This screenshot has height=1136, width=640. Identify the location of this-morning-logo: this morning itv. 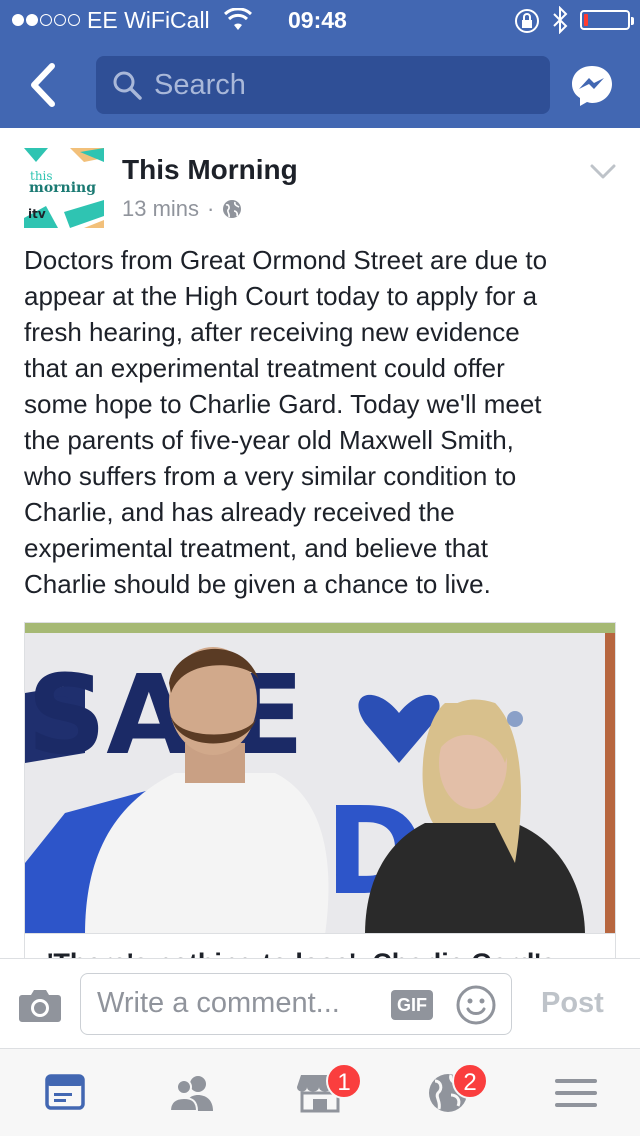
(64, 188).